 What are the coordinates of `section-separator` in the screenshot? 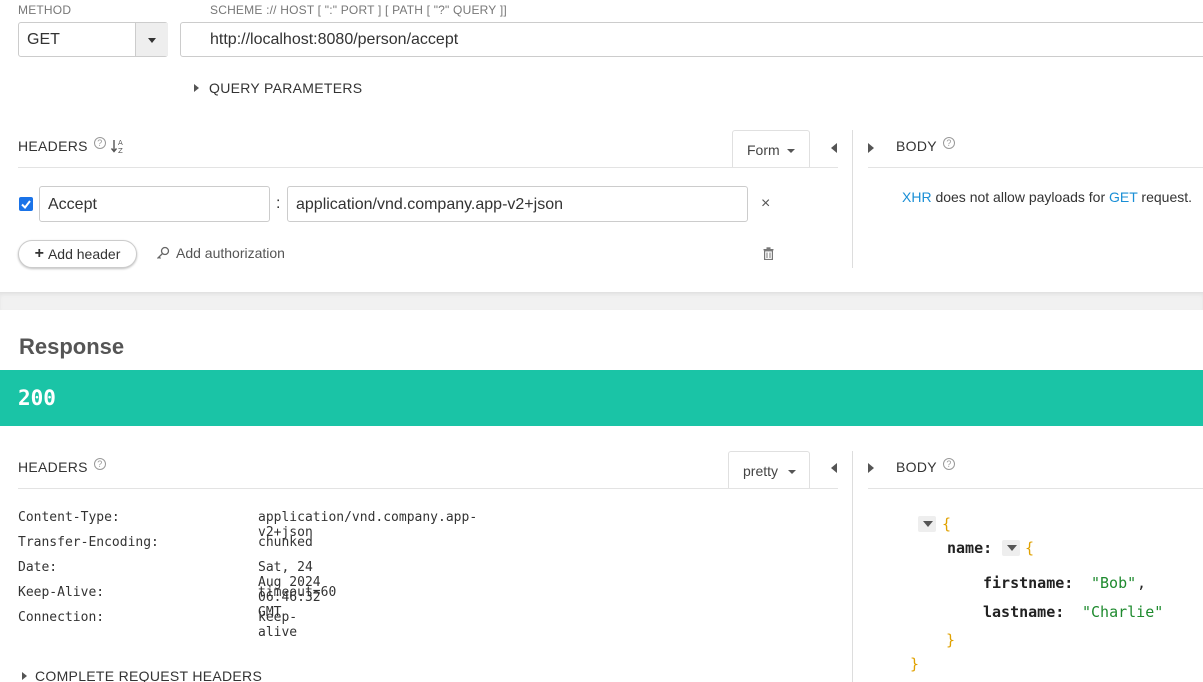 It's located at (601, 301).